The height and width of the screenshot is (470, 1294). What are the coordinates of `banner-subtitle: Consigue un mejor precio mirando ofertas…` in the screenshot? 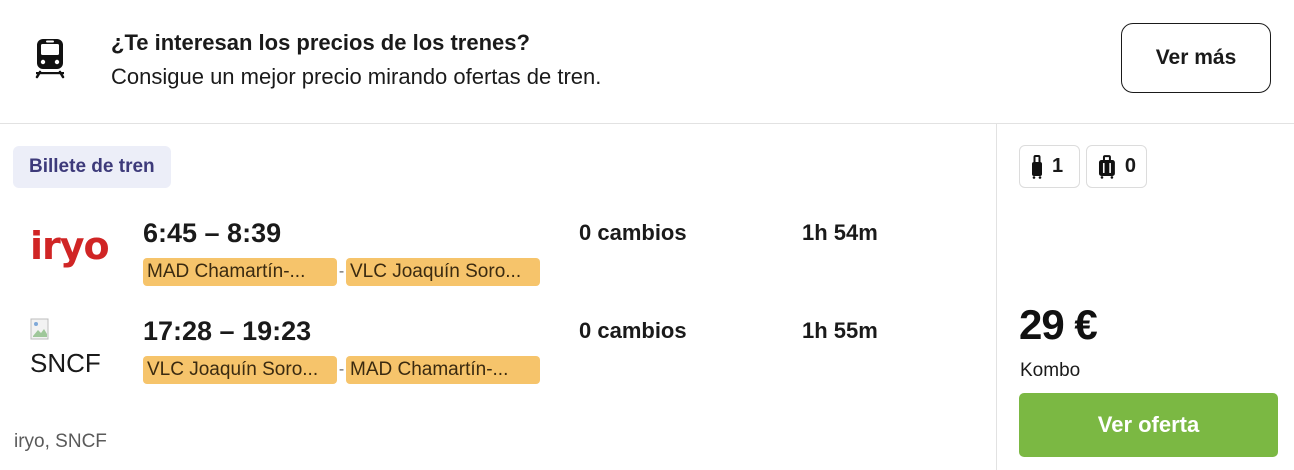 It's located at (356, 76).